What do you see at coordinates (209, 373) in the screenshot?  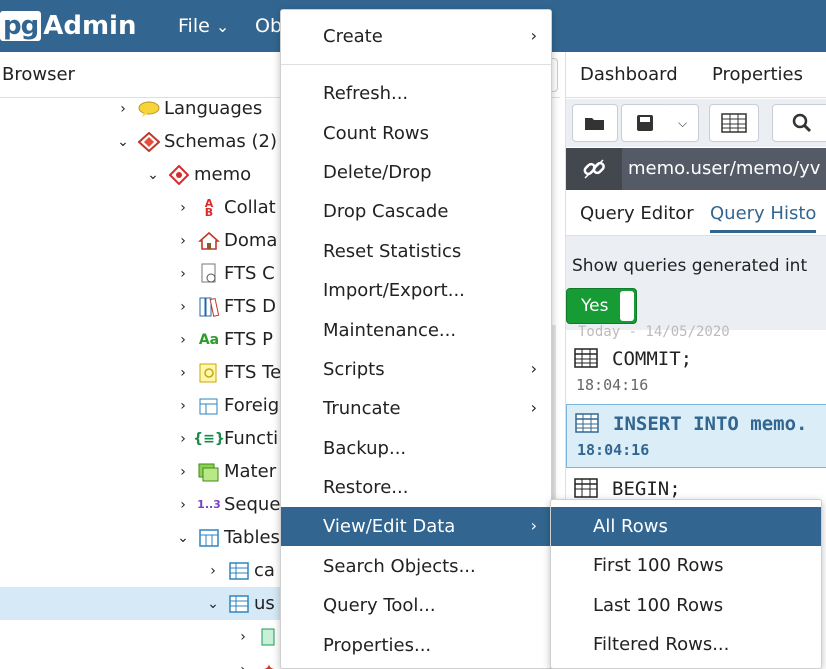 I see `fts-template-icon` at bounding box center [209, 373].